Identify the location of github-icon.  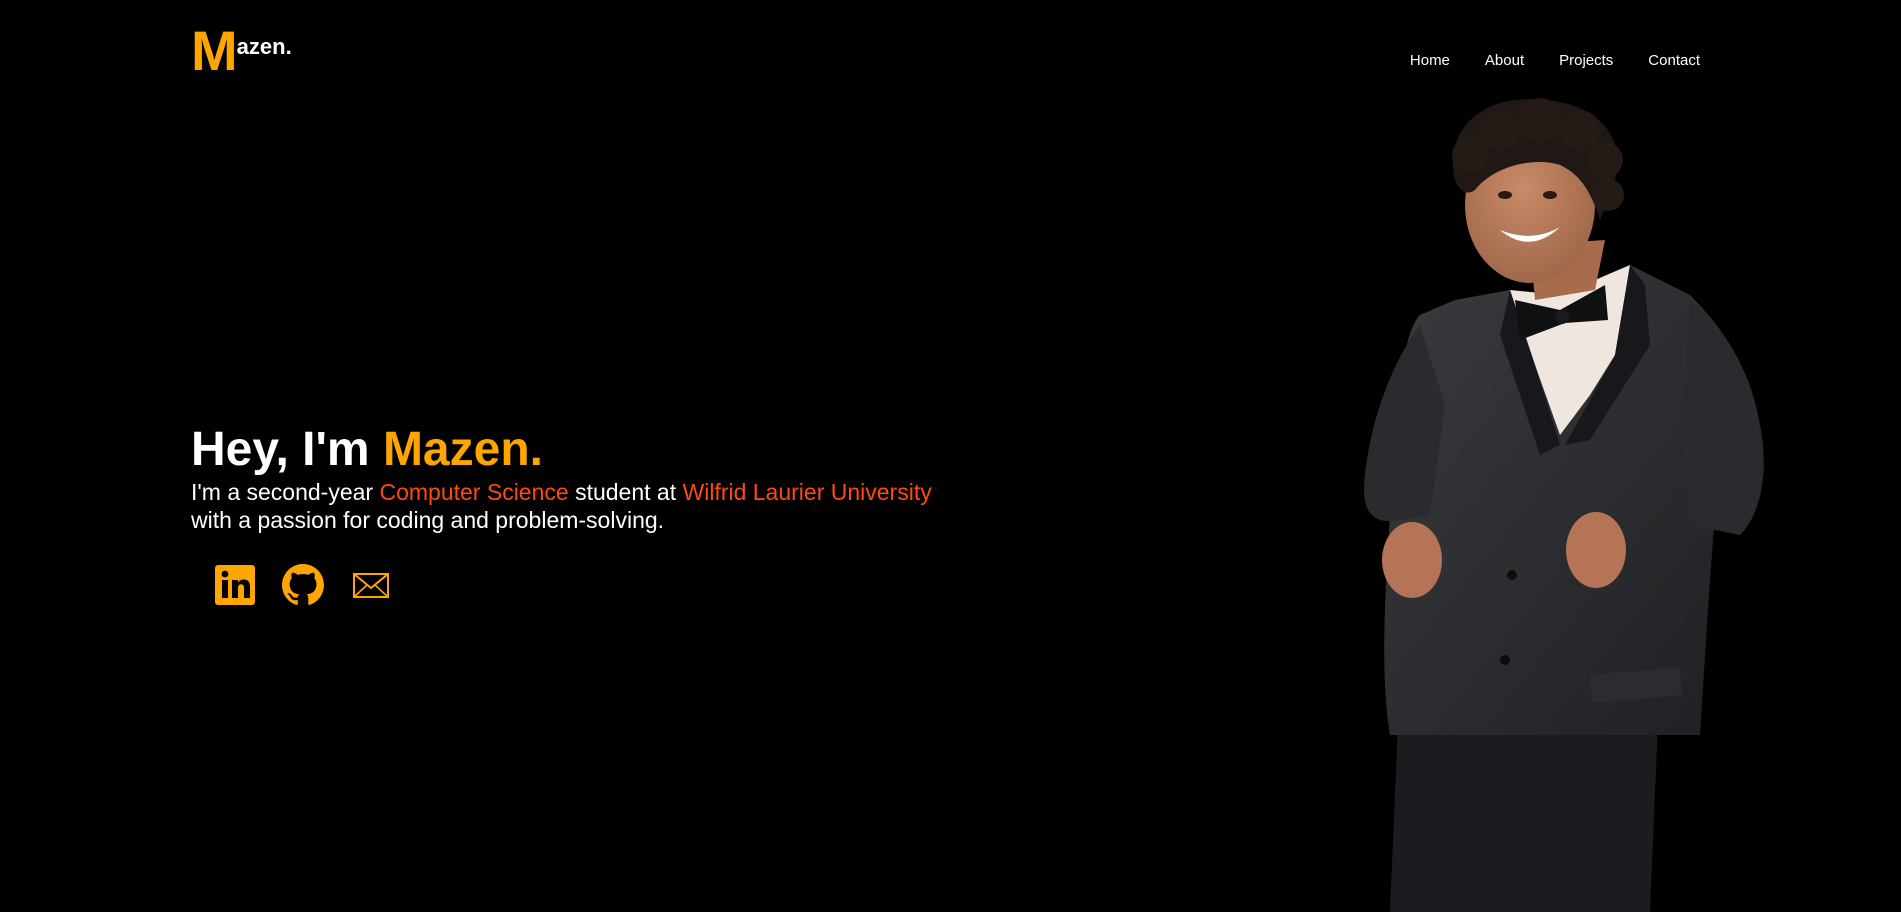
(303, 584).